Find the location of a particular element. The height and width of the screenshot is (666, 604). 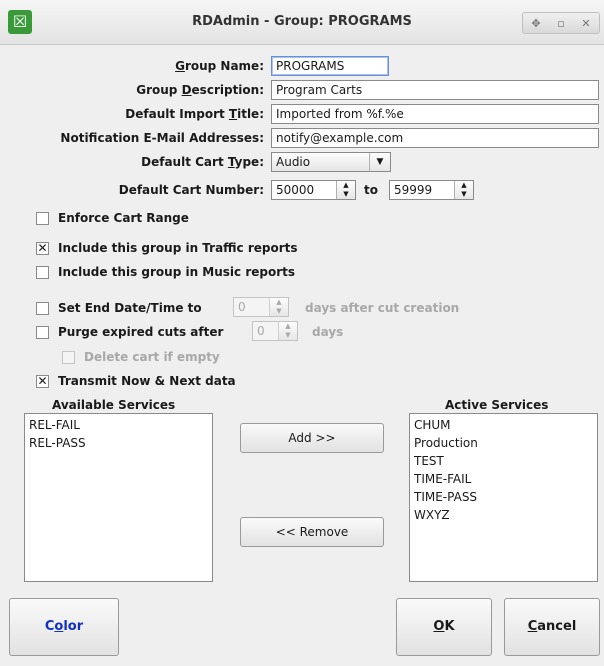

cart-number-from-spinbox: 50000 ▲ ▼ is located at coordinates (313, 190).